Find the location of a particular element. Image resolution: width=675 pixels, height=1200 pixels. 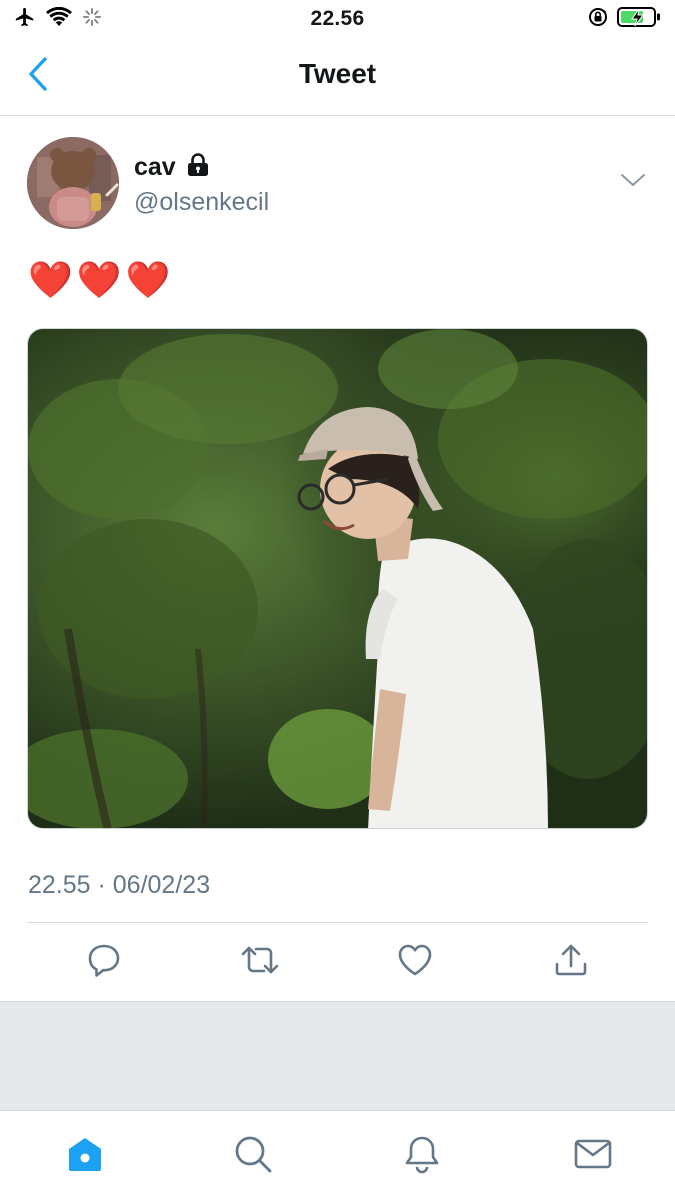

search-icon is located at coordinates (253, 1156).